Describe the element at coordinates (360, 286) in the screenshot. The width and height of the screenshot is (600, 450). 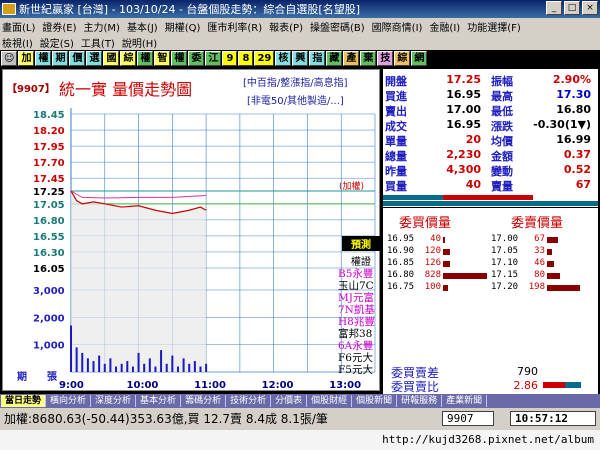
I see `broker-item: 玉山7C` at that location.